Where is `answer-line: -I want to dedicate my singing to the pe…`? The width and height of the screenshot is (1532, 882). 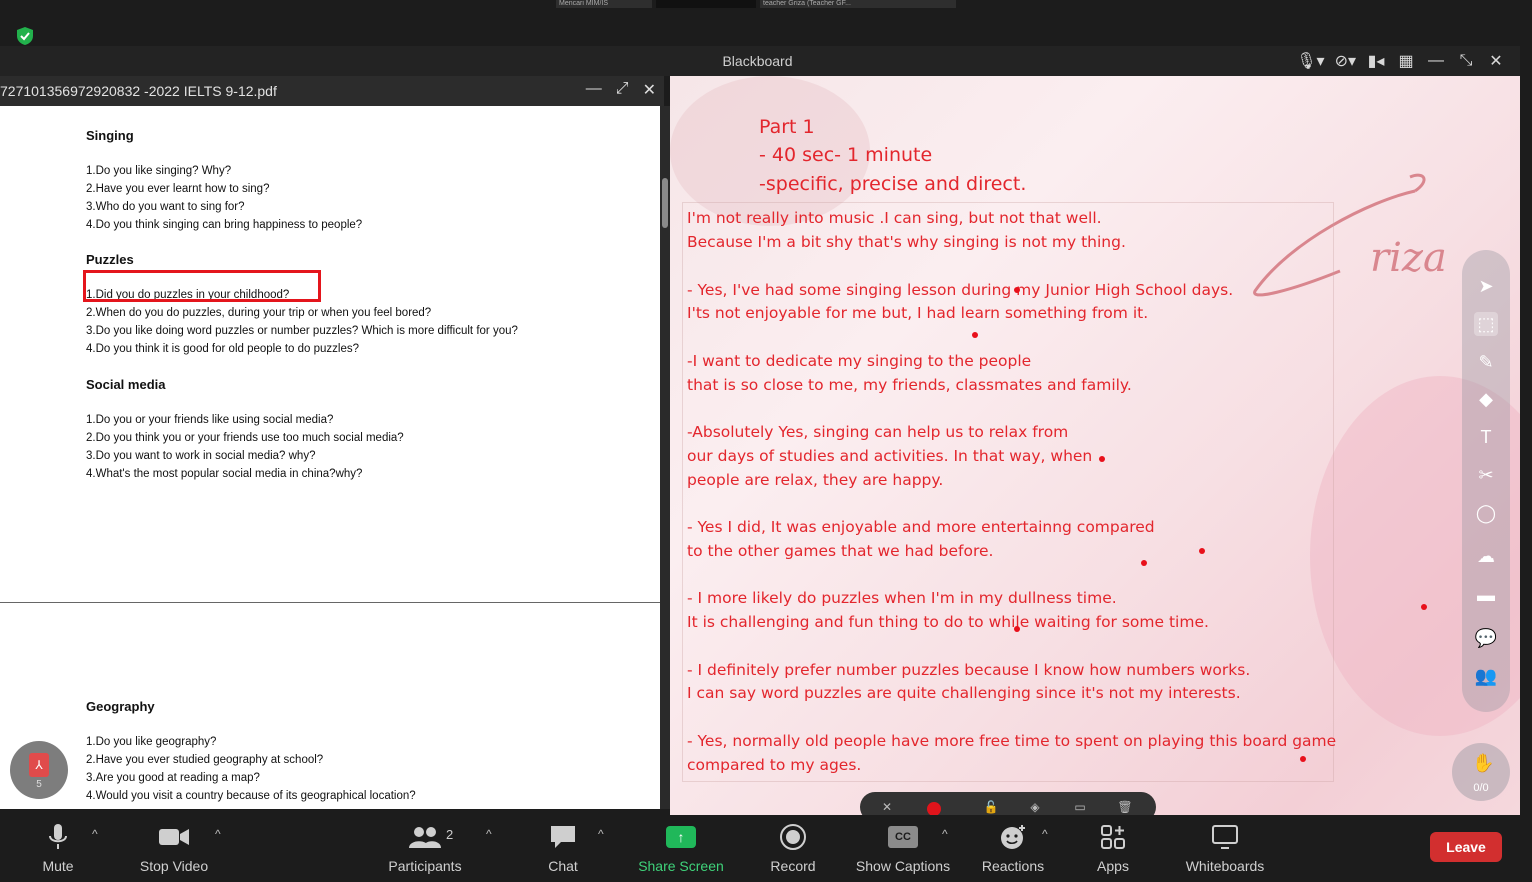 answer-line: -I want to dedicate my singing to the pe… is located at coordinates (859, 361).